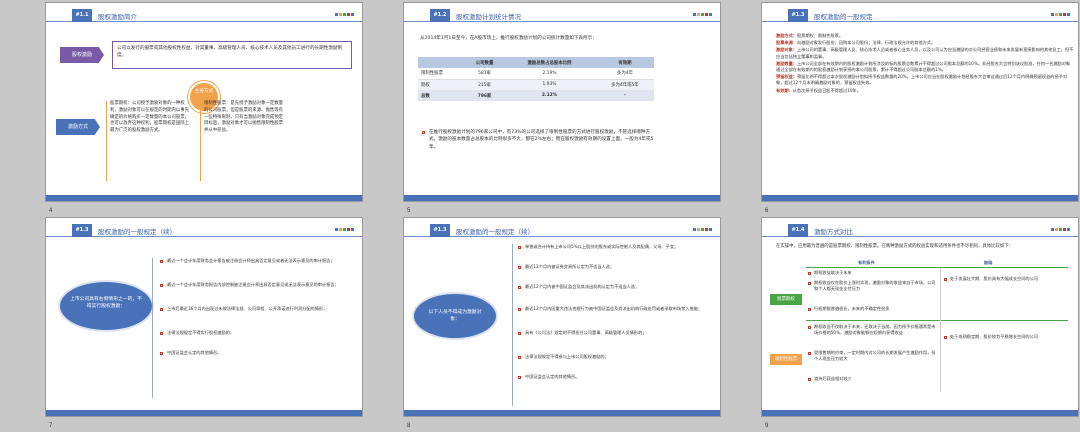  What do you see at coordinates (570, 266) in the screenshot?
I see `item-text: 最近12个月内被证券交易所认定为不适当人选；` at bounding box center [570, 266].